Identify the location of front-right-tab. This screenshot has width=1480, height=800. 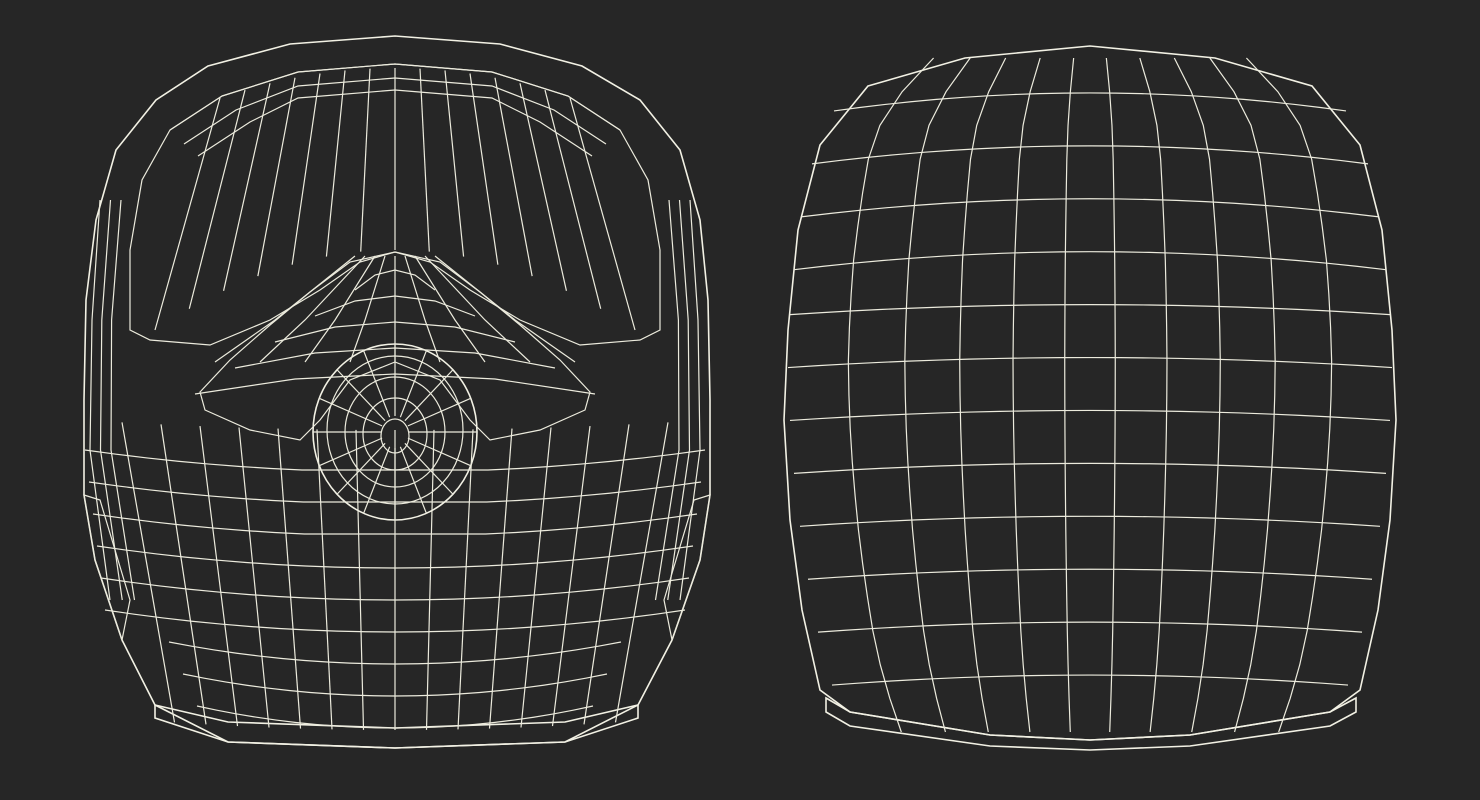
(687, 568).